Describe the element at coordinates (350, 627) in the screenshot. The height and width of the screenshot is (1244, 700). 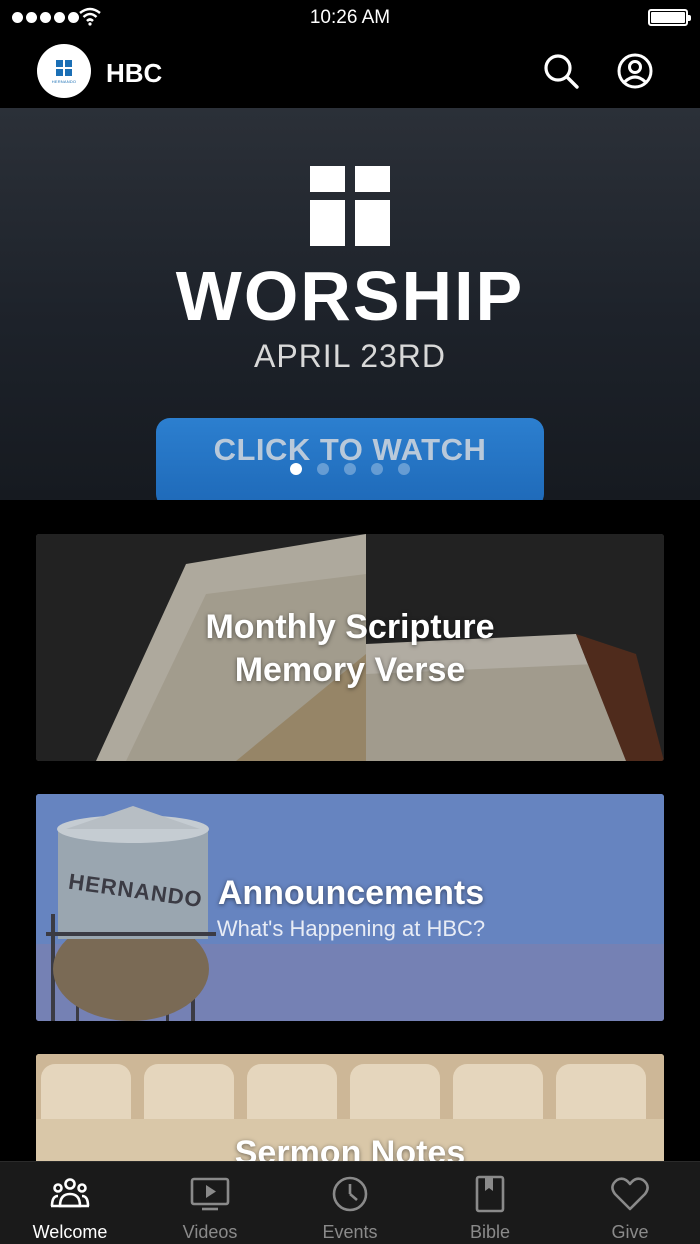
I see `scripture-title-line1: Monthly Scripture` at that location.